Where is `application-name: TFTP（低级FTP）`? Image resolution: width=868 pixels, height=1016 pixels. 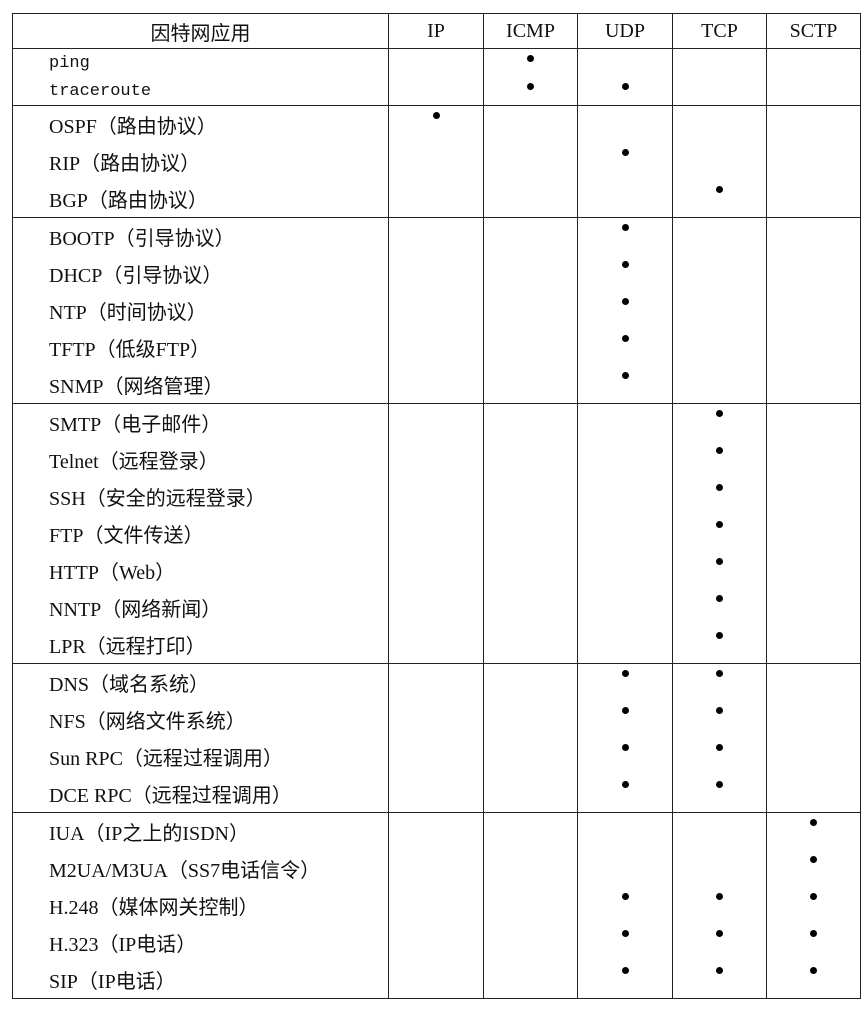
application-name: TFTP（低级FTP） is located at coordinates (200, 347).